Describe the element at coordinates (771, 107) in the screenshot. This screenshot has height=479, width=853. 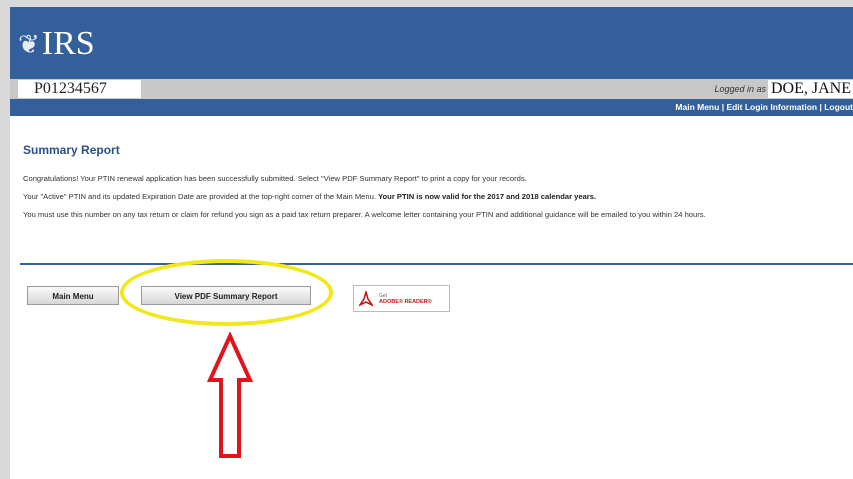
I see `nav-edit-login-link: Edit Login Information` at that location.